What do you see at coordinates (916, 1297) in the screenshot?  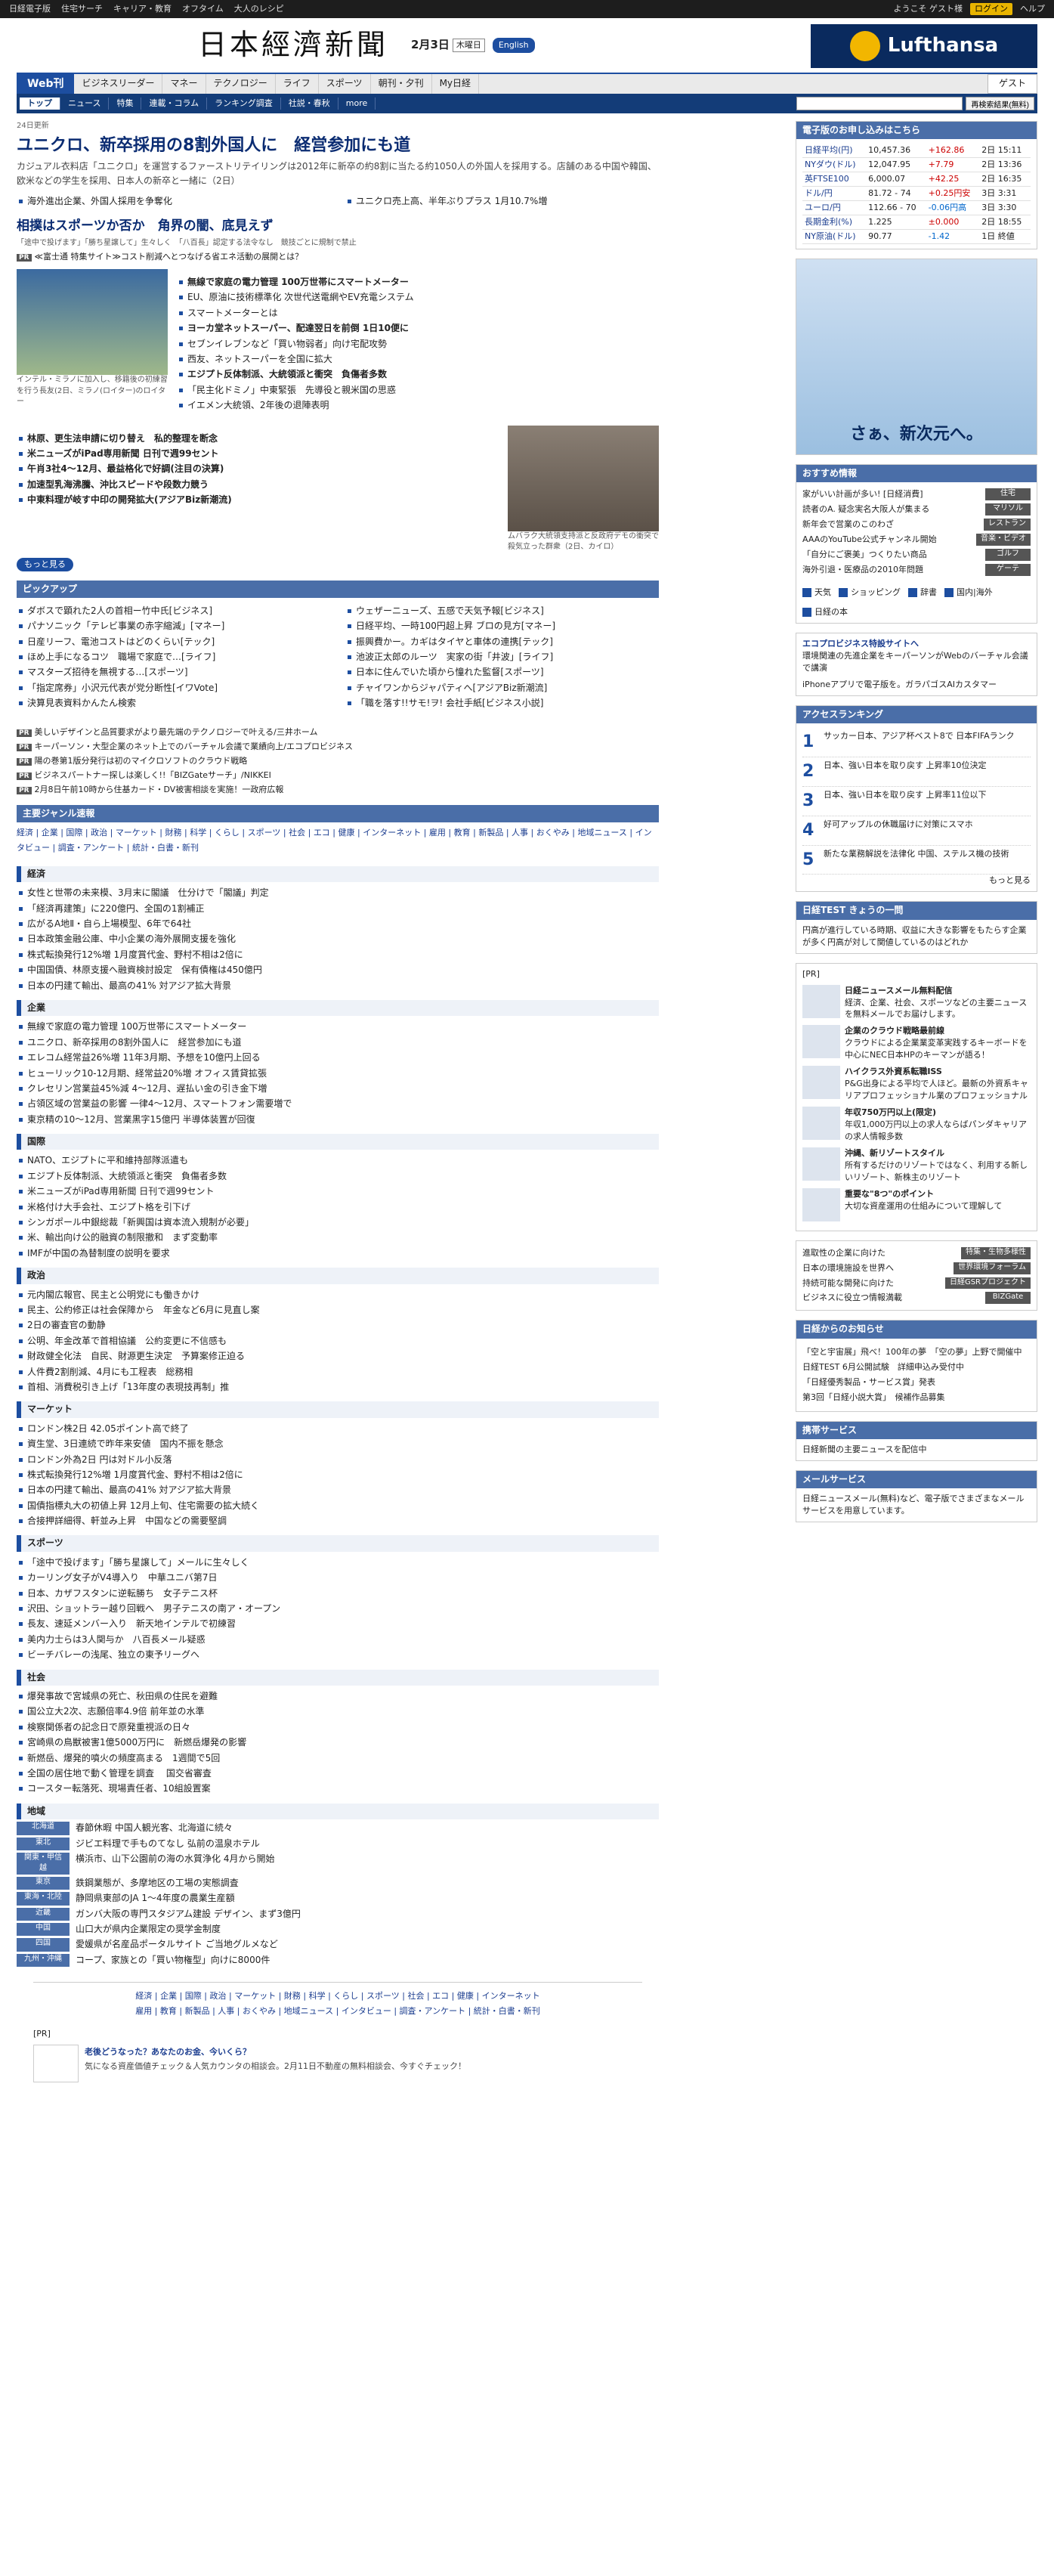 I see `link-tag-row: ビジネスに役立つ情報満載 BIZGate` at bounding box center [916, 1297].